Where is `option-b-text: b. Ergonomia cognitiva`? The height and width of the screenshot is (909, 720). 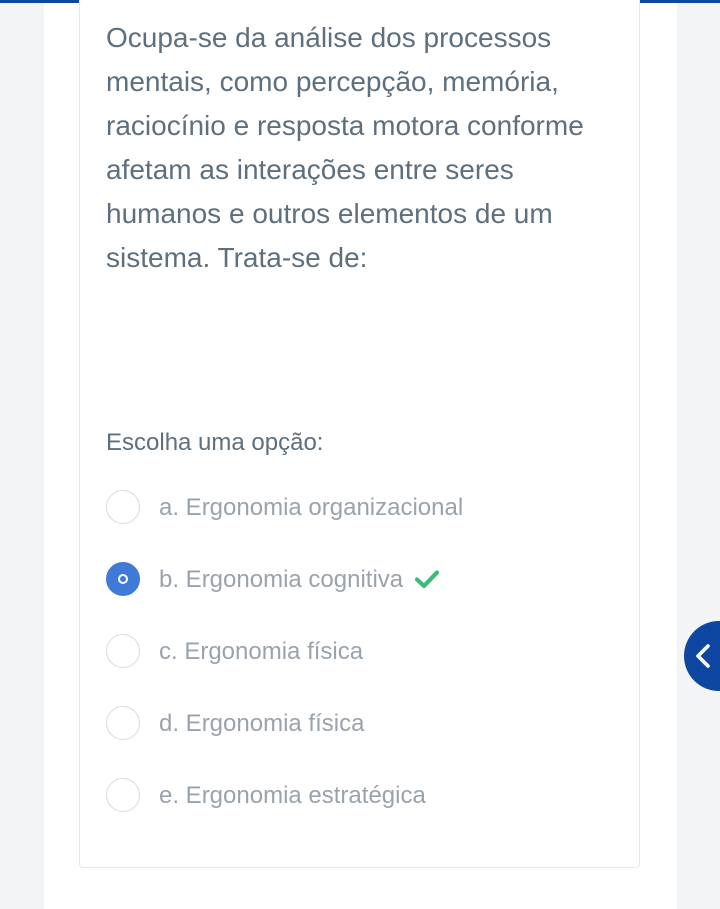 option-b-text: b. Ergonomia cognitiva is located at coordinates (281, 579).